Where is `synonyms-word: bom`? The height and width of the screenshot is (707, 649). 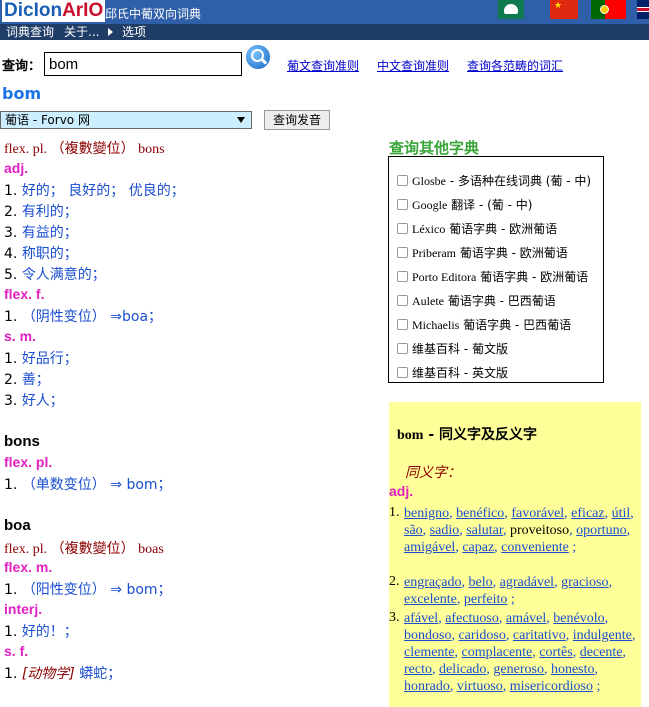 synonyms-word: bom is located at coordinates (410, 435).